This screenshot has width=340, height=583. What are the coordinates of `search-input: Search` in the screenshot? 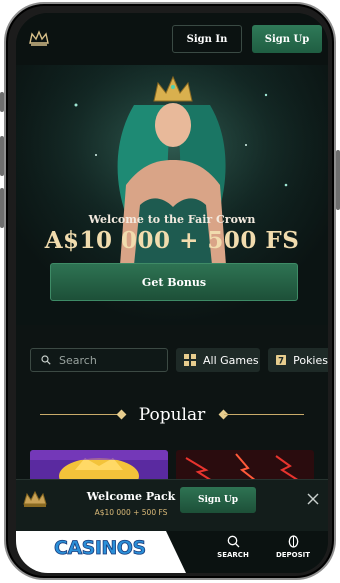 It's located at (99, 360).